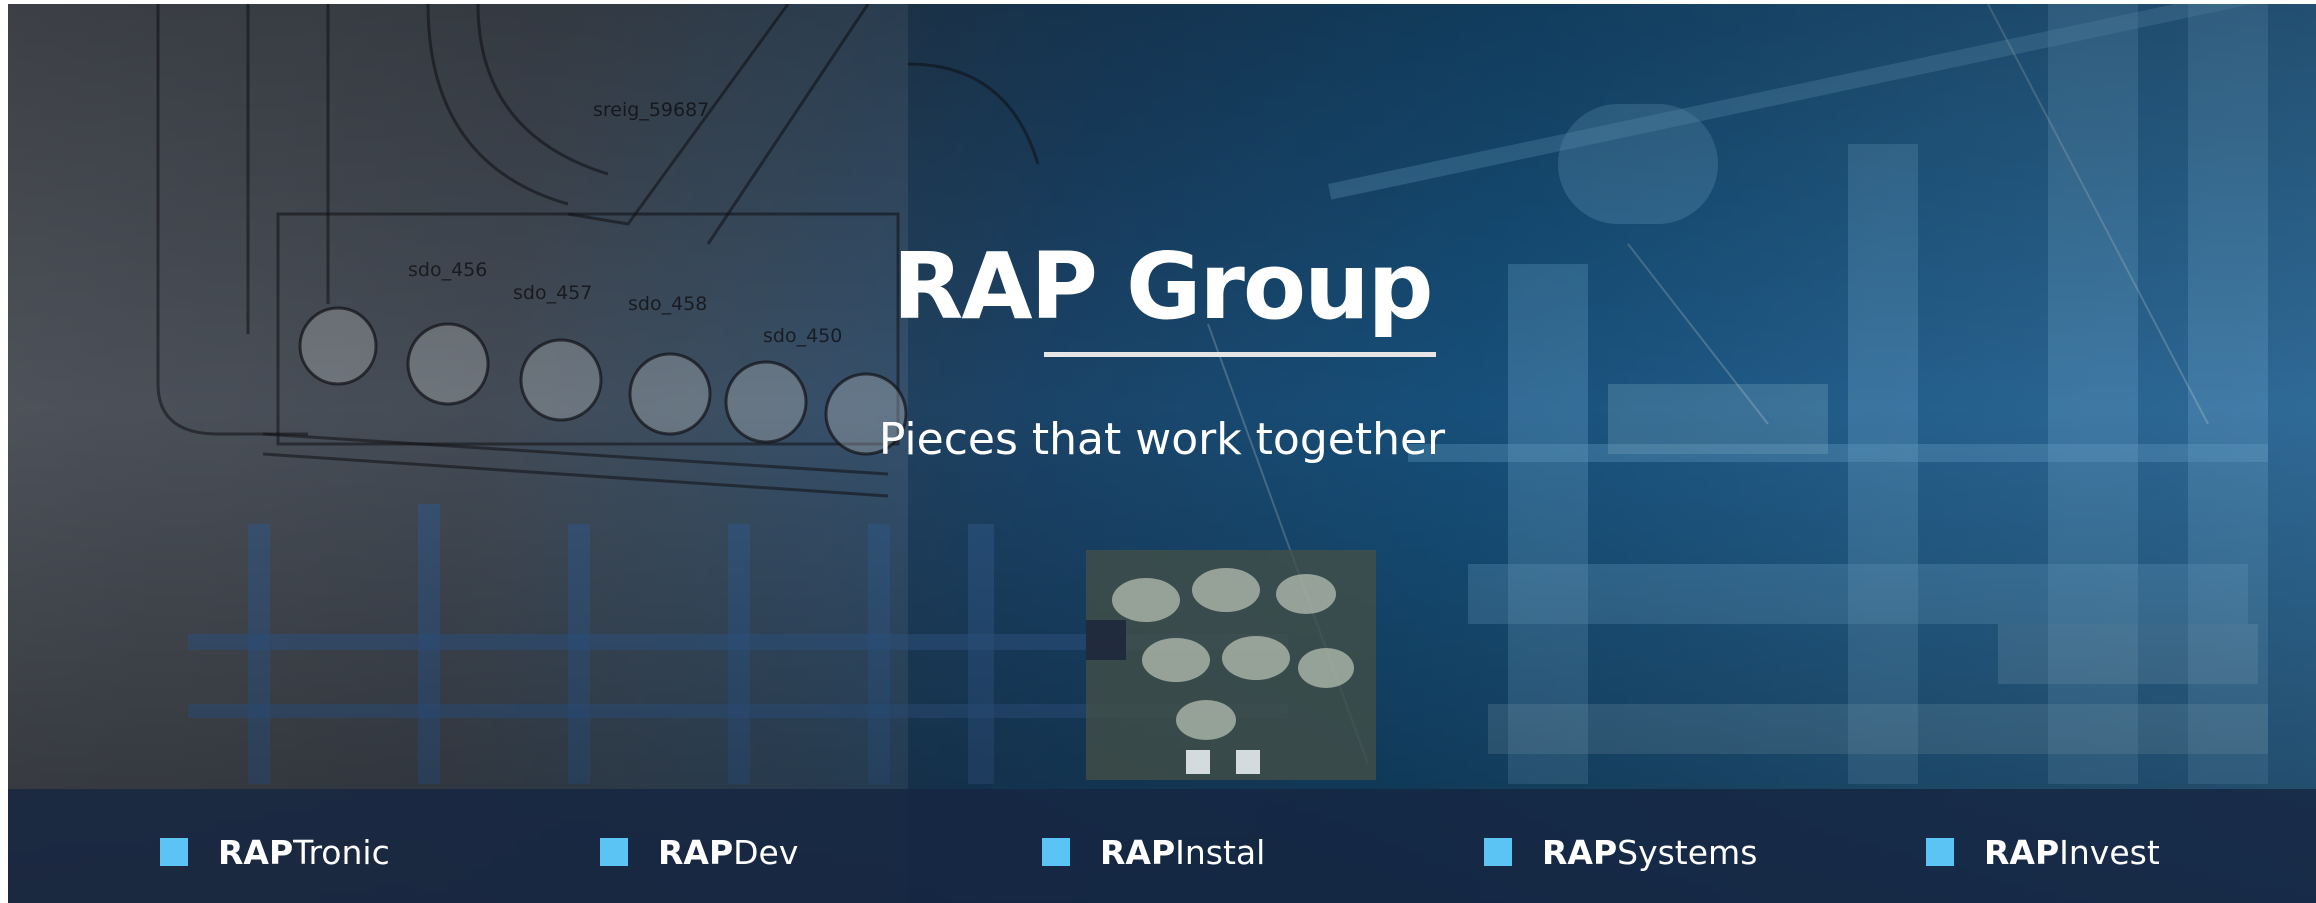 This screenshot has height=903, width=2316. Describe the element at coordinates (1231, 665) in the screenshot. I see `puzzle-piece-image` at that location.